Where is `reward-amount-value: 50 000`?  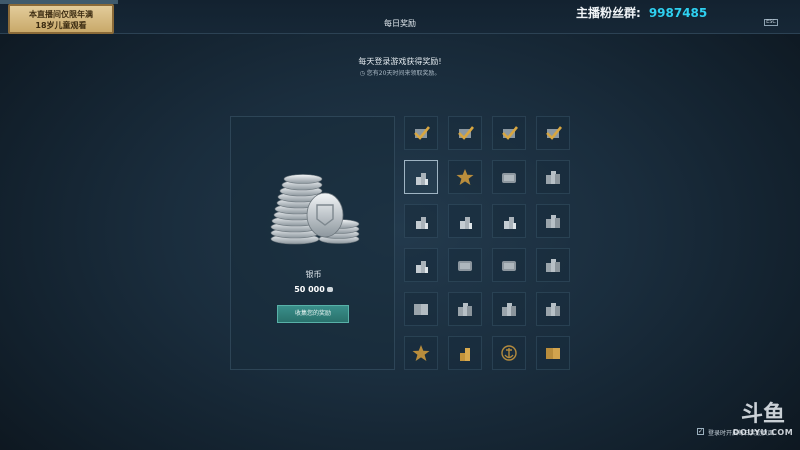 reward-amount-value: 50 000 is located at coordinates (309, 289).